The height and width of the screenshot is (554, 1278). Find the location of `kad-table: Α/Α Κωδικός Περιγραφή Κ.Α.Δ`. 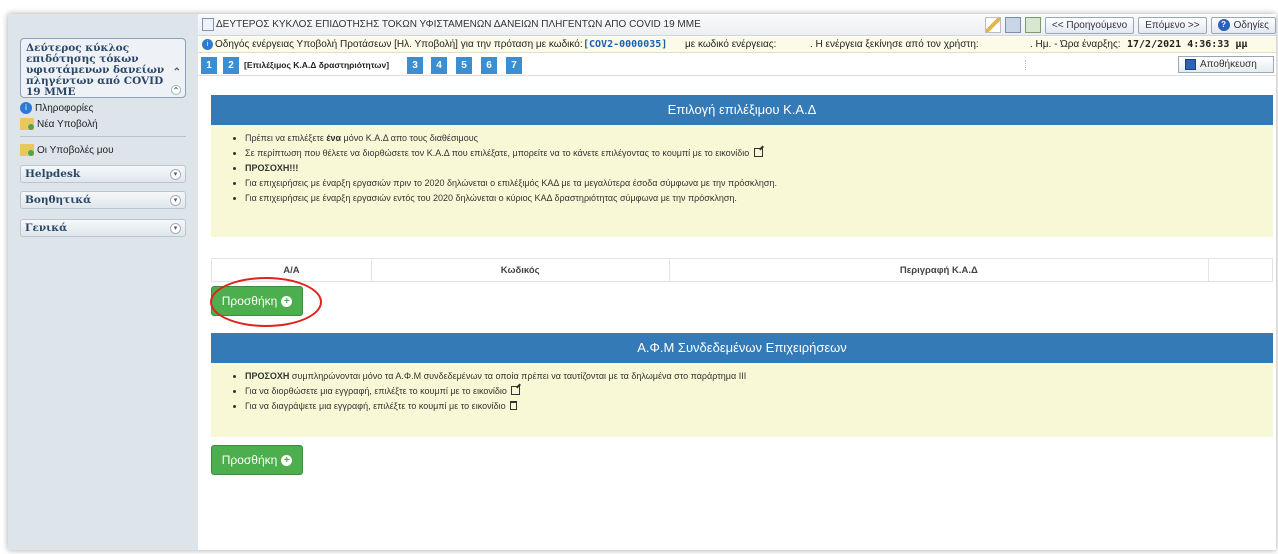

kad-table: Α/Α Κωδικός Περιγραφή Κ.Α.Δ is located at coordinates (742, 270).